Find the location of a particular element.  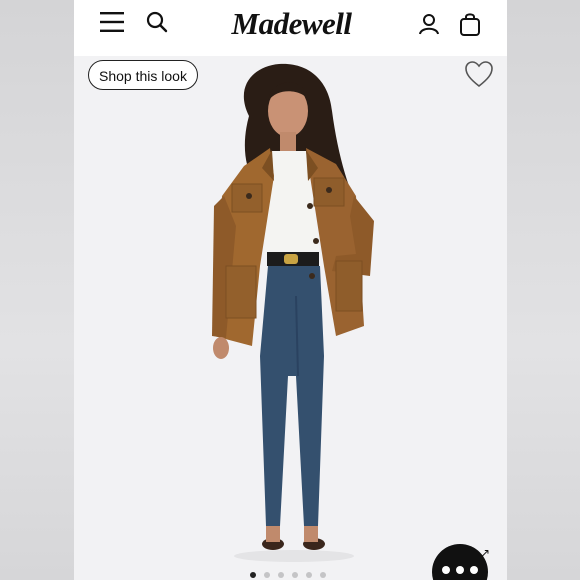

top-navigation-bar: Madewell is located at coordinates (290, 28).